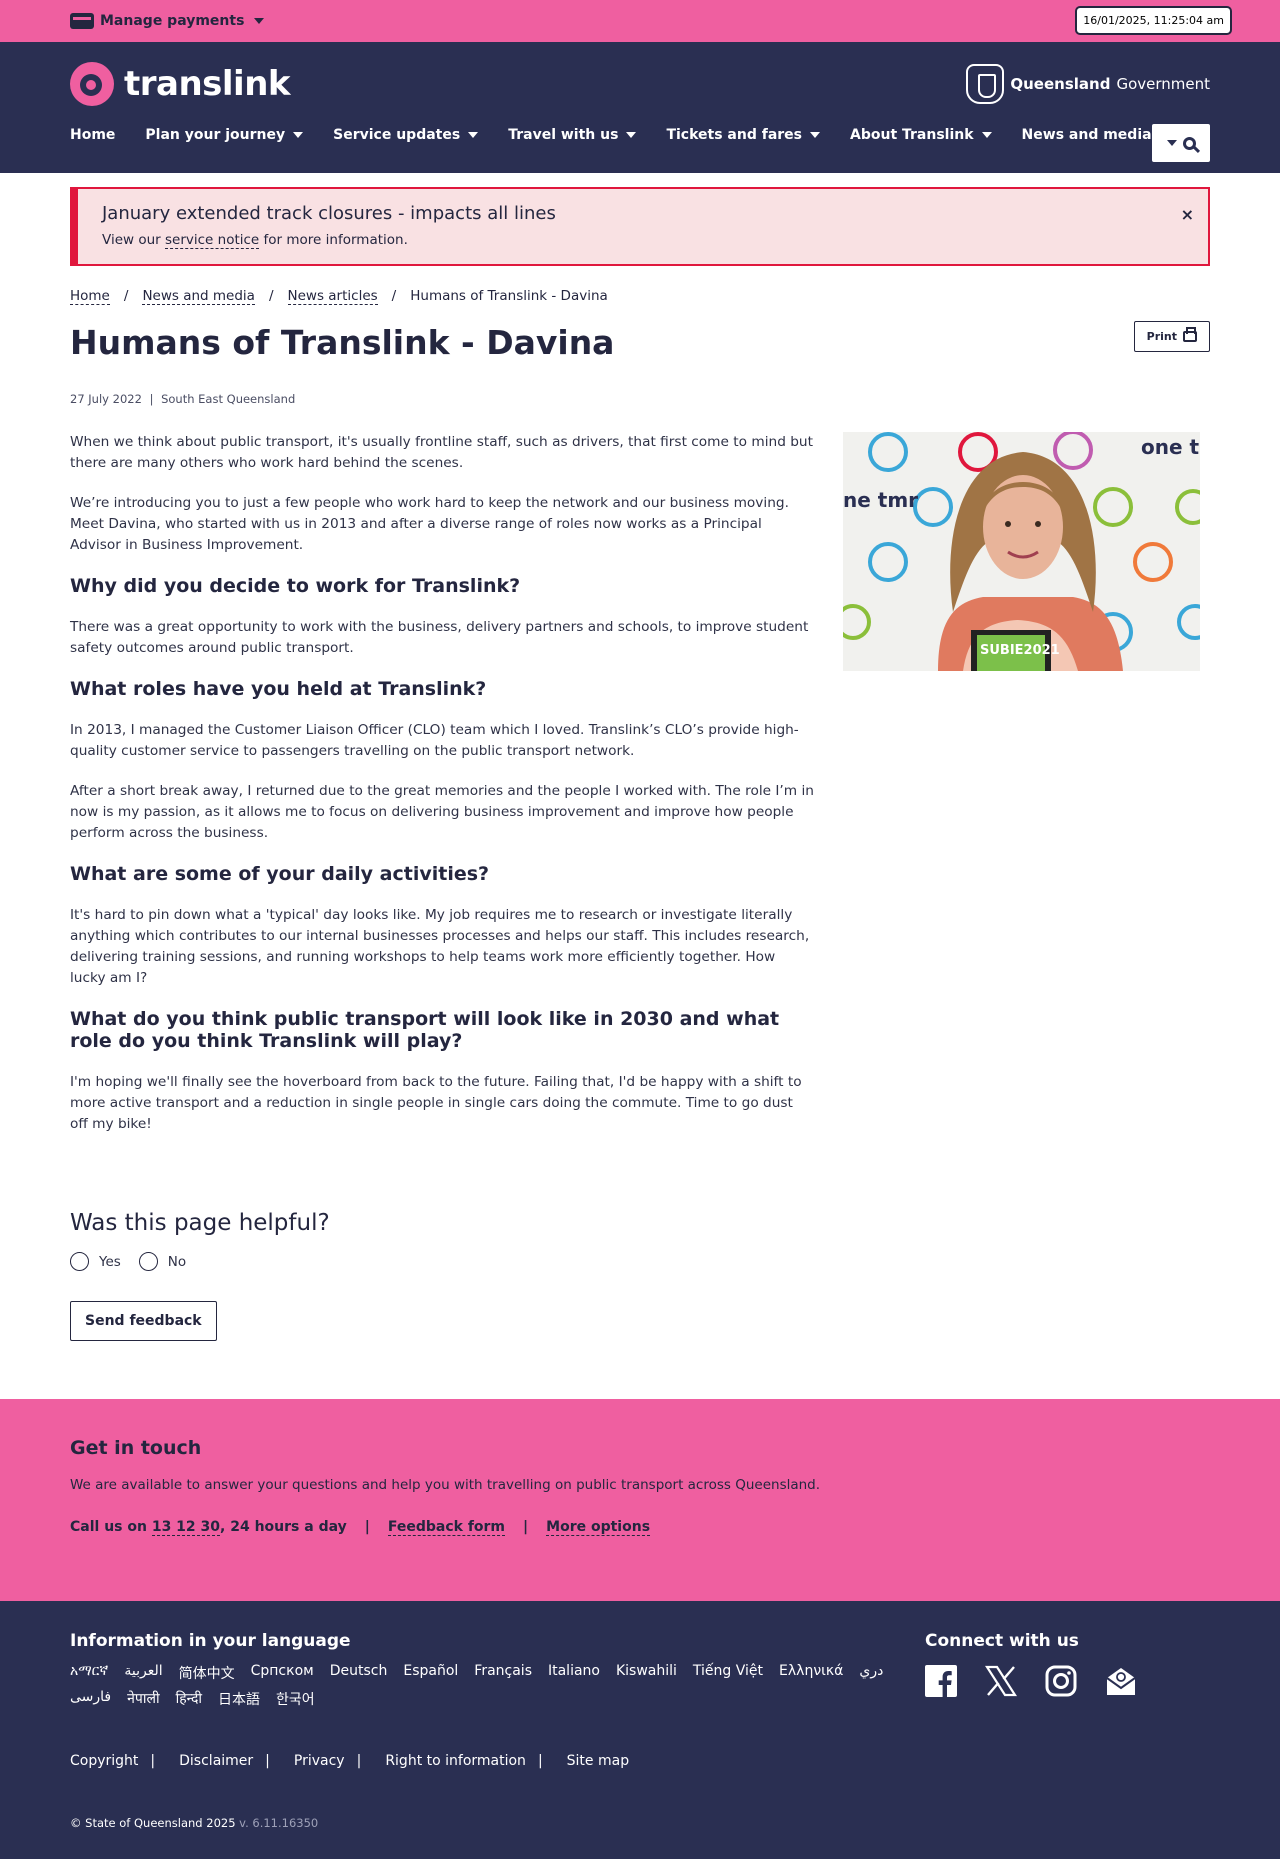 This screenshot has height=1859, width=1280. I want to click on language-link: Español, so click(430, 1673).